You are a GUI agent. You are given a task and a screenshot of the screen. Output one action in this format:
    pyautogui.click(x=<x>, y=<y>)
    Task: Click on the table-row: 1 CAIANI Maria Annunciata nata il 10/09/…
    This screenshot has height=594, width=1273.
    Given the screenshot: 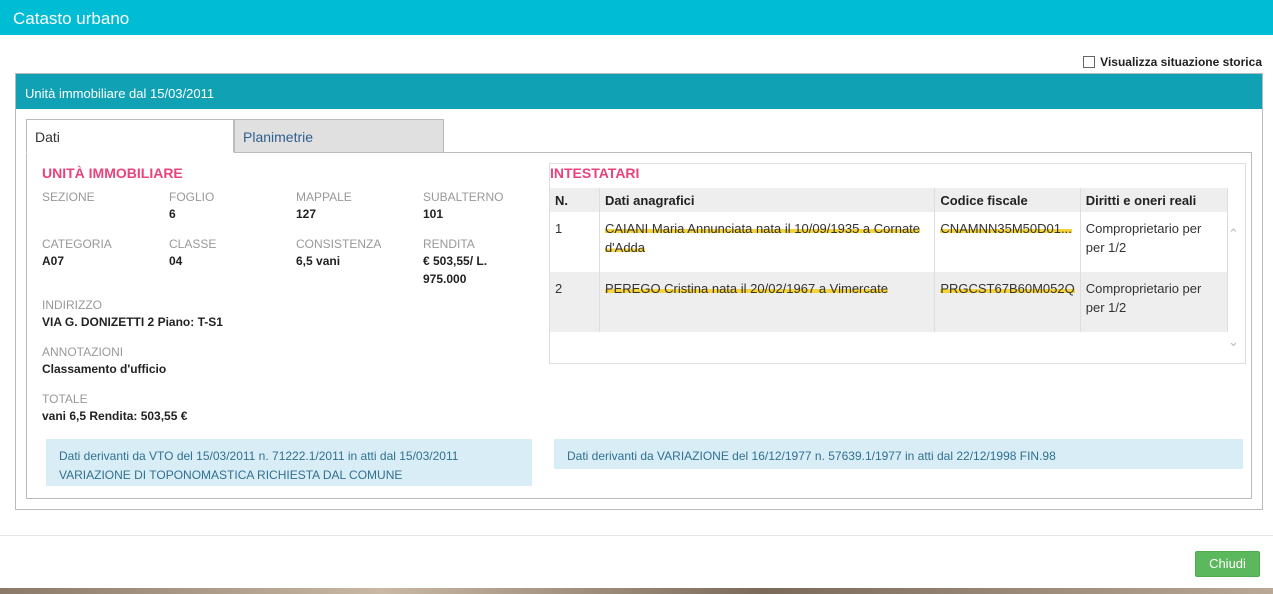 What is the action you would take?
    pyautogui.click(x=889, y=242)
    